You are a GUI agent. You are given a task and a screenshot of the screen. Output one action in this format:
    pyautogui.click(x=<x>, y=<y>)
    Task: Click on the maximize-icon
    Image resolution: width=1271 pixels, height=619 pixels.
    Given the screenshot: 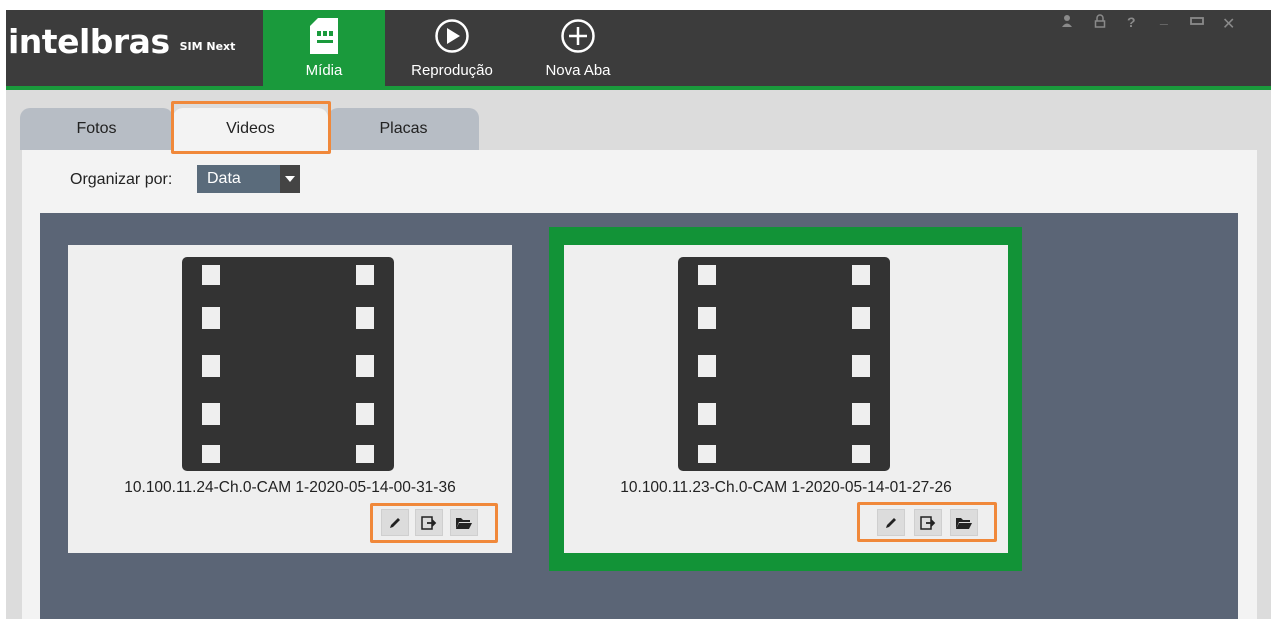 What is the action you would take?
    pyautogui.click(x=1197, y=22)
    